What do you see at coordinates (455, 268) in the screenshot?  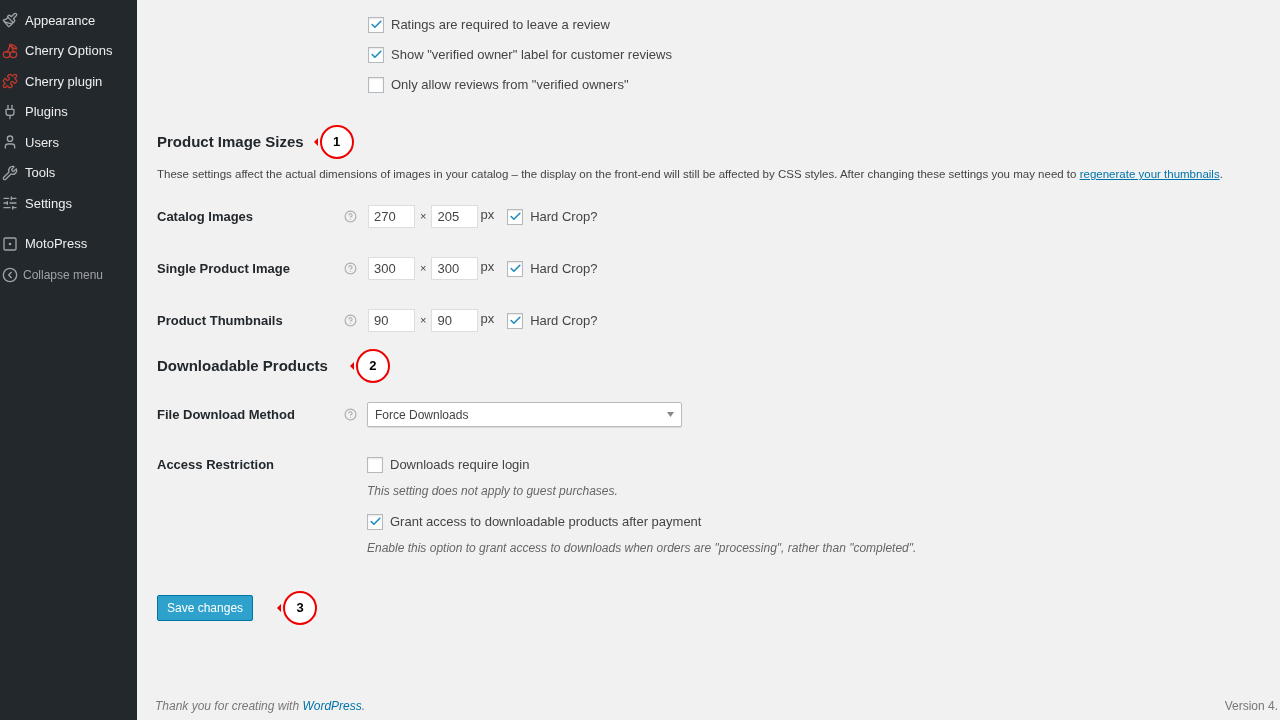 I see `height-field: 300` at bounding box center [455, 268].